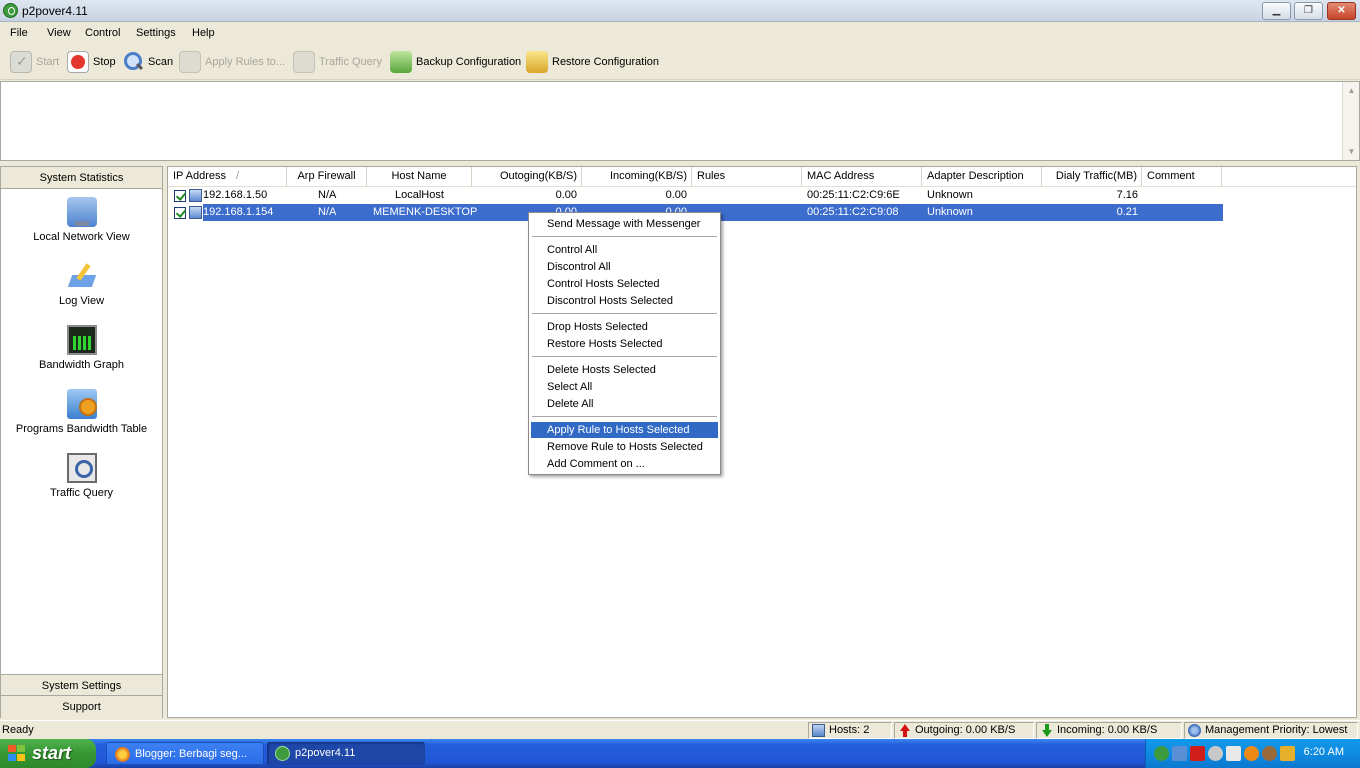 The image size is (1360, 768). Describe the element at coordinates (965, 730) in the screenshot. I see `status-outgoing-text: Outgoing: 0.00 KB/S` at that location.